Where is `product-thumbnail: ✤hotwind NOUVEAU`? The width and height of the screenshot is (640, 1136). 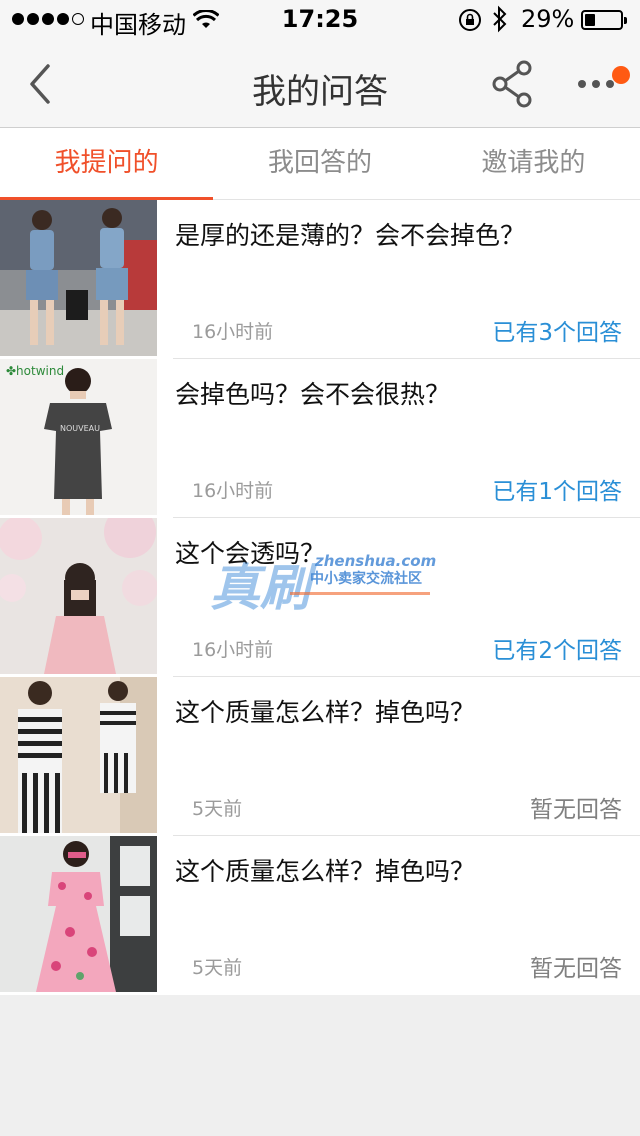
product-thumbnail: ✤hotwind NOUVEAU is located at coordinates (78, 437).